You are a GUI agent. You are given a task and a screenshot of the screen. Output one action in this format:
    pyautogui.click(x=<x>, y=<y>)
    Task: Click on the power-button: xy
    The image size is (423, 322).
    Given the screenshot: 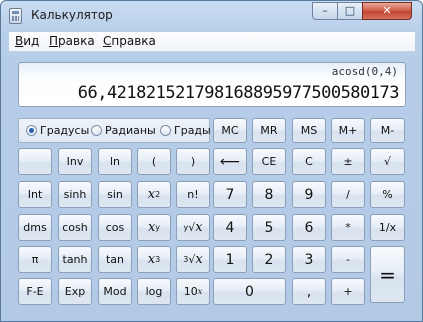 What is the action you would take?
    pyautogui.click(x=154, y=227)
    